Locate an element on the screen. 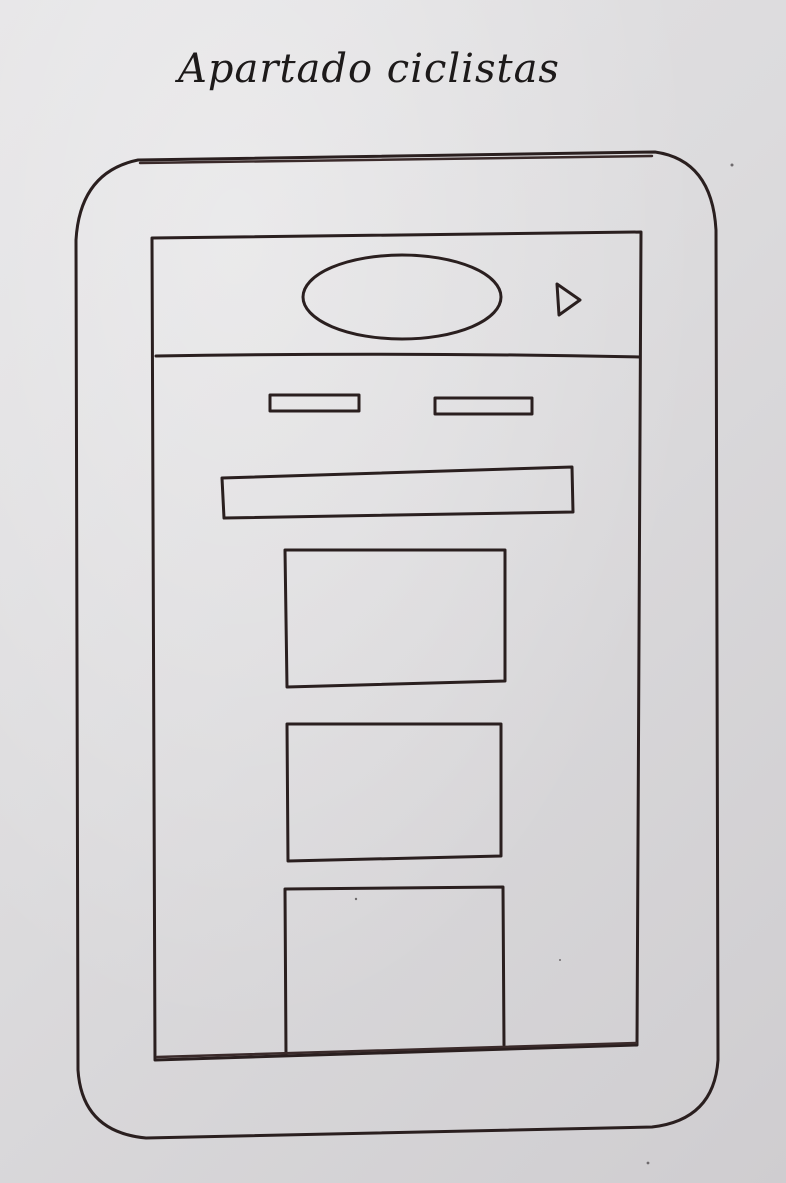  screen-echo is located at coordinates (396, 1050).